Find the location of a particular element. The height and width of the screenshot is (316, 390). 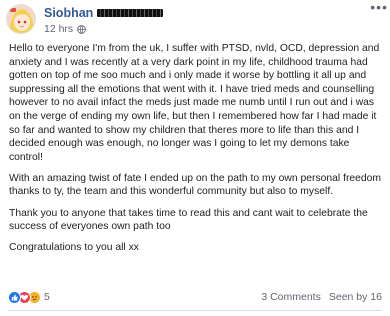

more-options-icon: ••• is located at coordinates (379, 7).